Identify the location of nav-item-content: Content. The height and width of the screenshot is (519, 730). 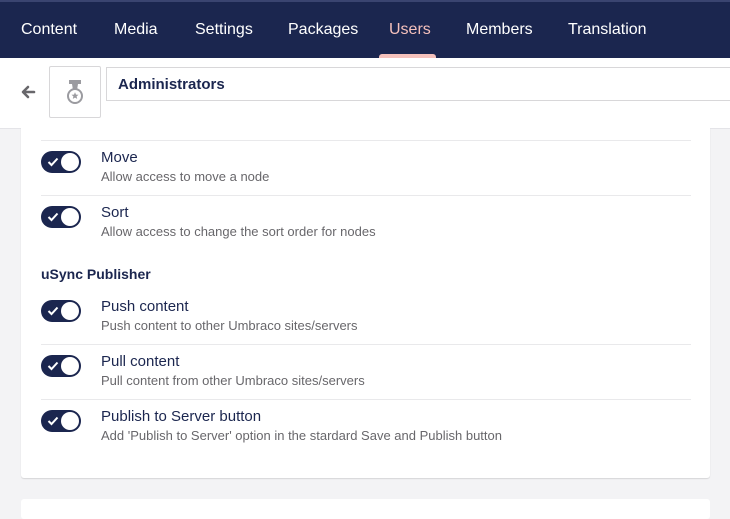
(49, 29).